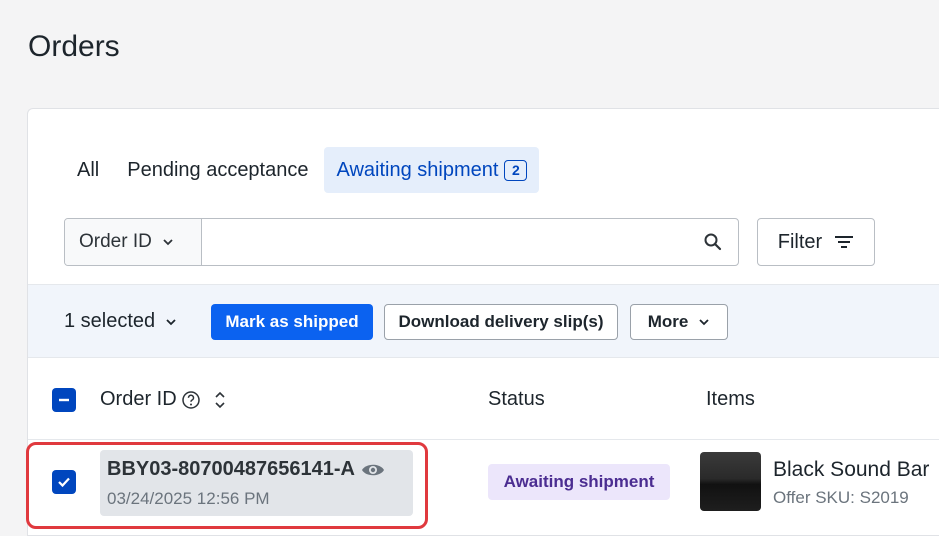  What do you see at coordinates (730, 481) in the screenshot?
I see `product-thumbnail` at bounding box center [730, 481].